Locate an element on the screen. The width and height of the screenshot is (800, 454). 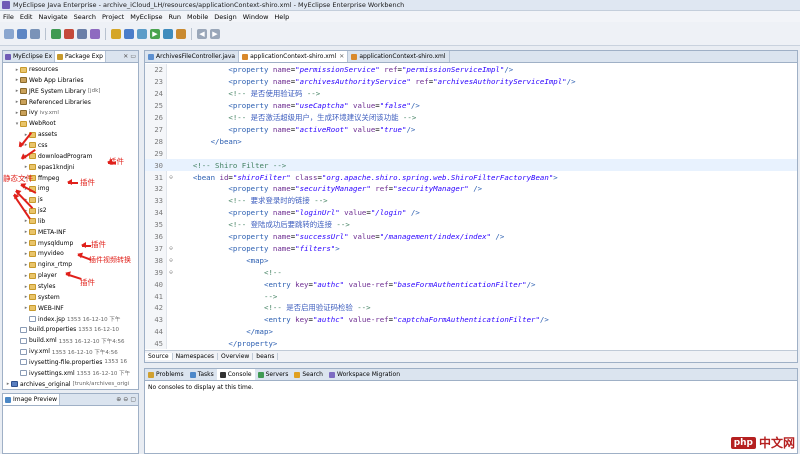
tab-namespaces: Namespaces is located at coordinates (196, 356).